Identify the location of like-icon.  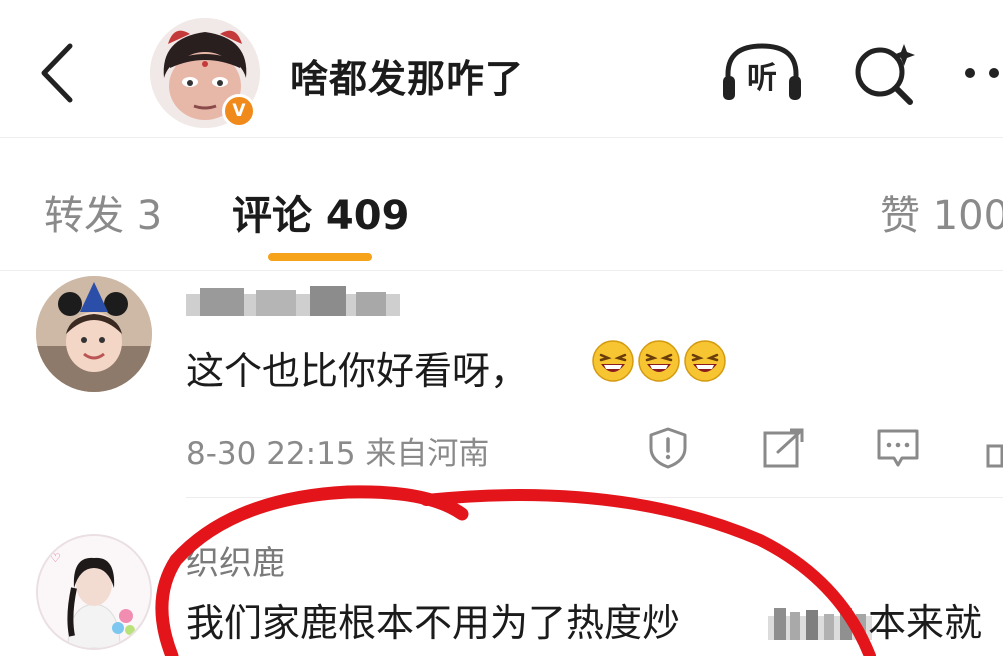
(993, 448).